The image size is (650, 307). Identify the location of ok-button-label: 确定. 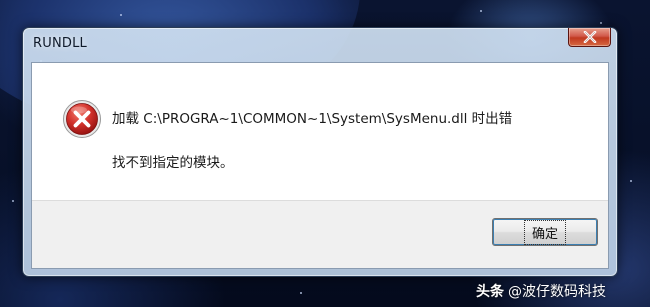
(545, 232).